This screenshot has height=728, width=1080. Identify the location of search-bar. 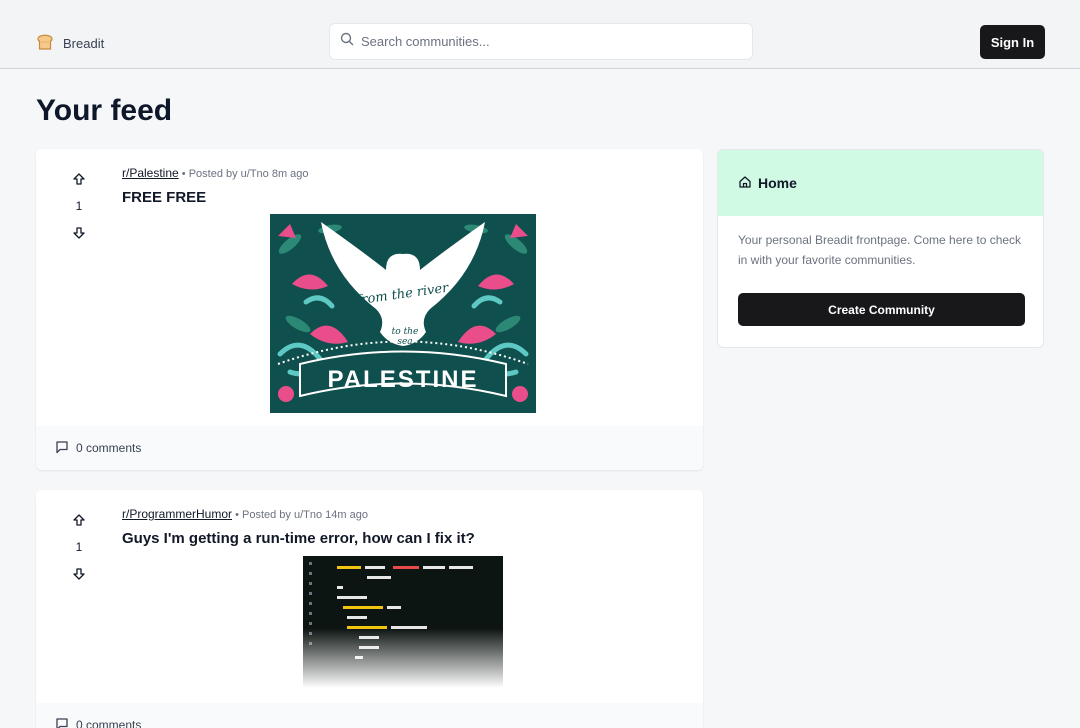
(541, 41).